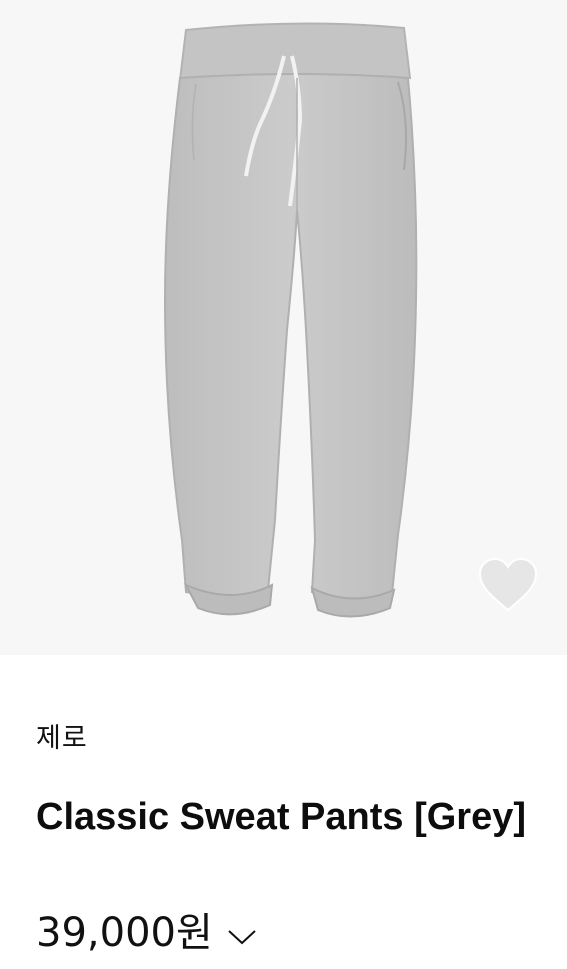 This screenshot has width=567, height=969. I want to click on wishlist-button, so click(508, 585).